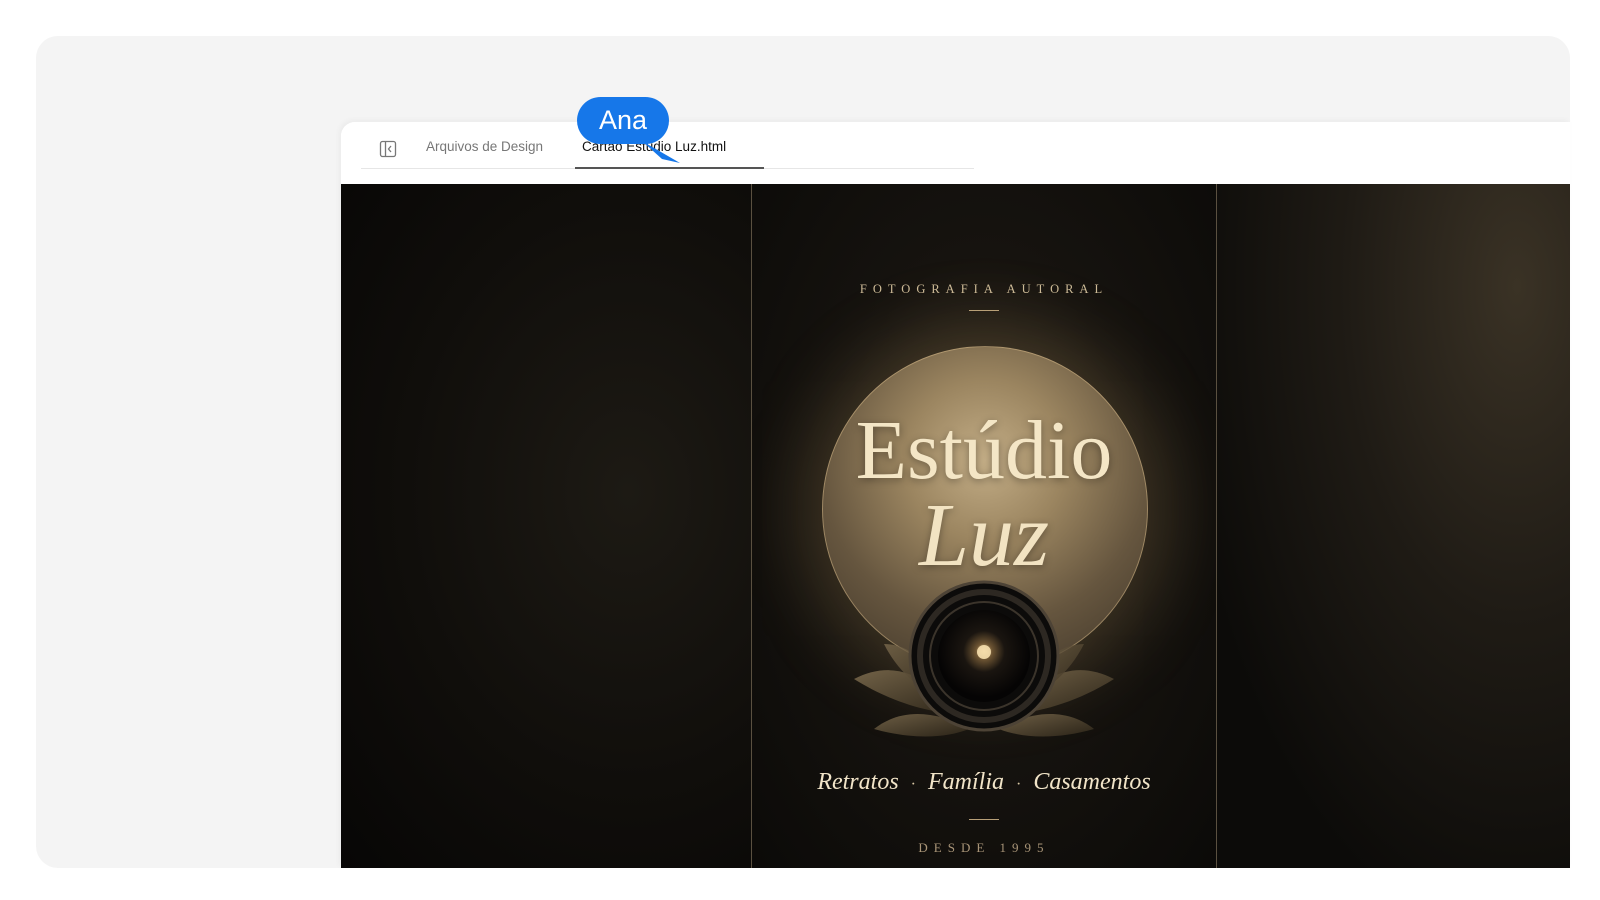 The height and width of the screenshot is (900, 1600). Describe the element at coordinates (669, 168) in the screenshot. I see `active-tab-indicator` at that location.